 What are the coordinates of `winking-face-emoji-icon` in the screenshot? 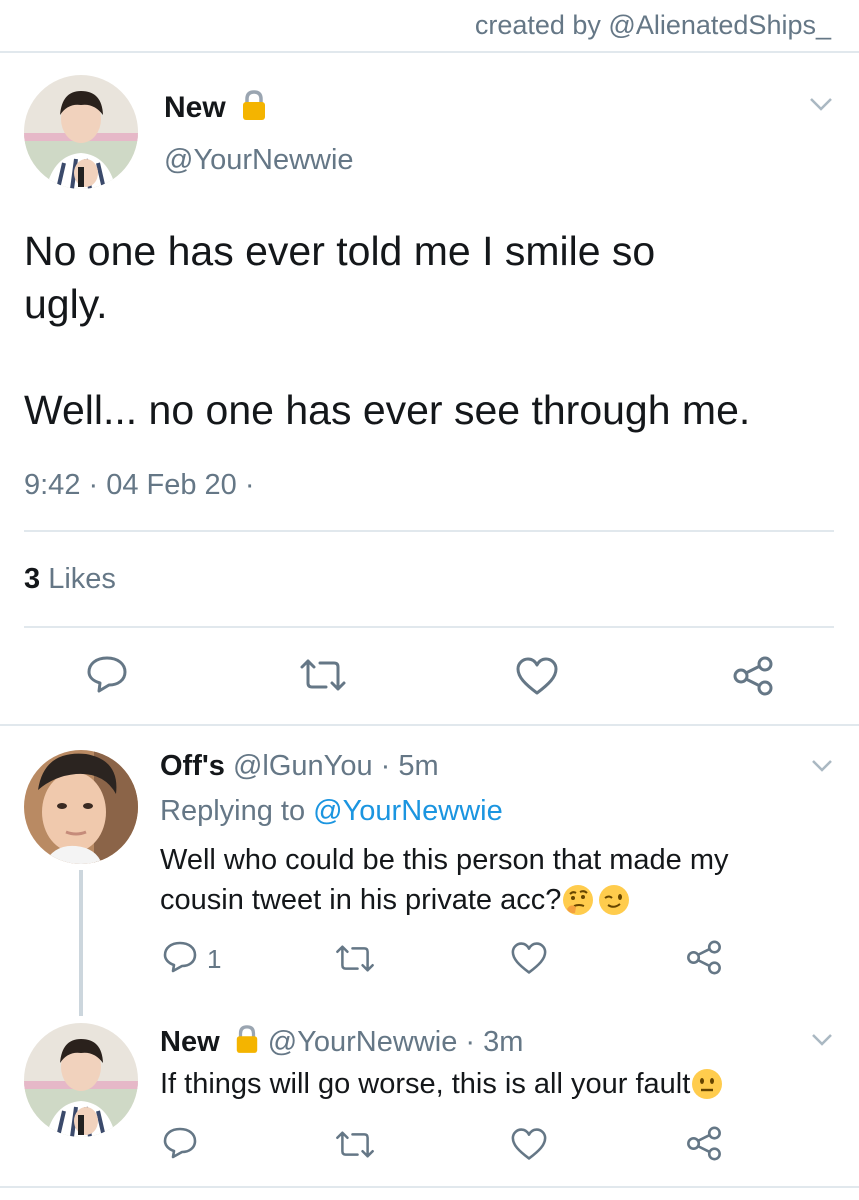 It's located at (614, 905).